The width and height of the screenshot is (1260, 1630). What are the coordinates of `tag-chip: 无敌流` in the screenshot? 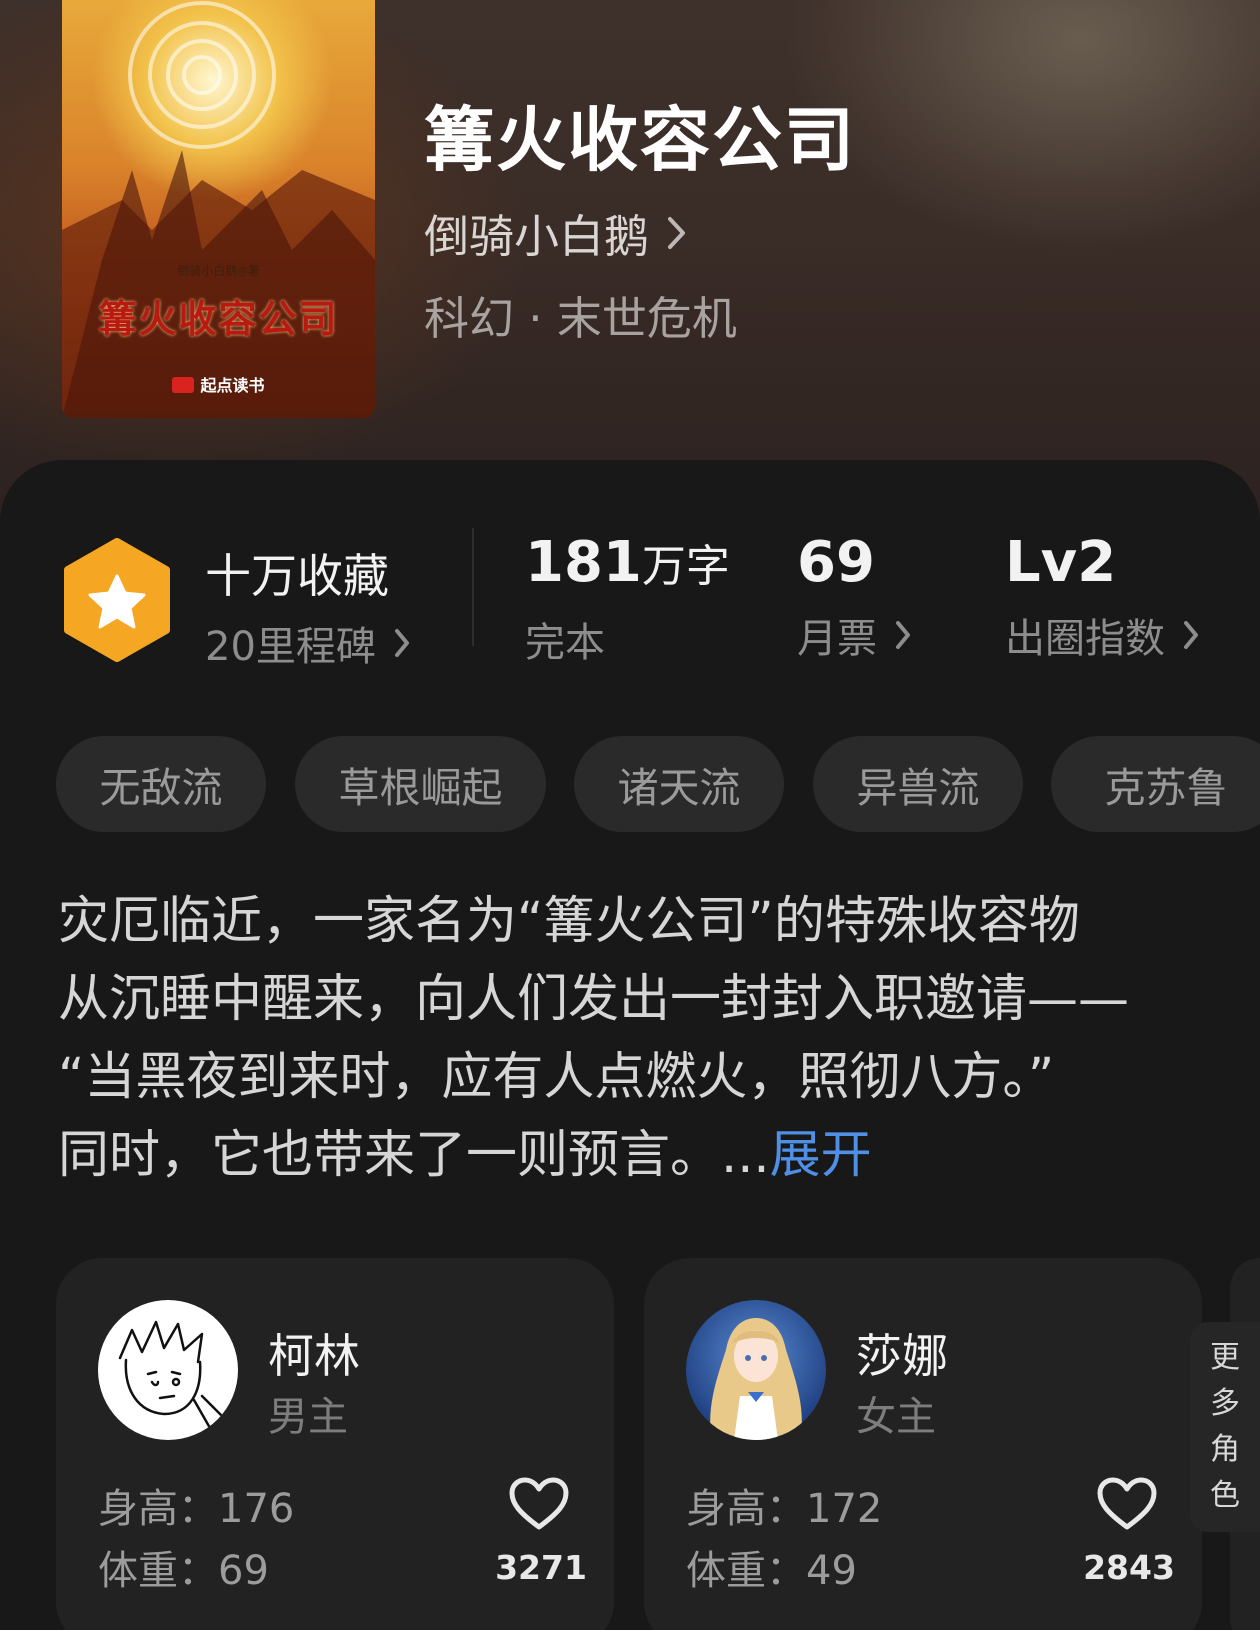 It's located at (161, 784).